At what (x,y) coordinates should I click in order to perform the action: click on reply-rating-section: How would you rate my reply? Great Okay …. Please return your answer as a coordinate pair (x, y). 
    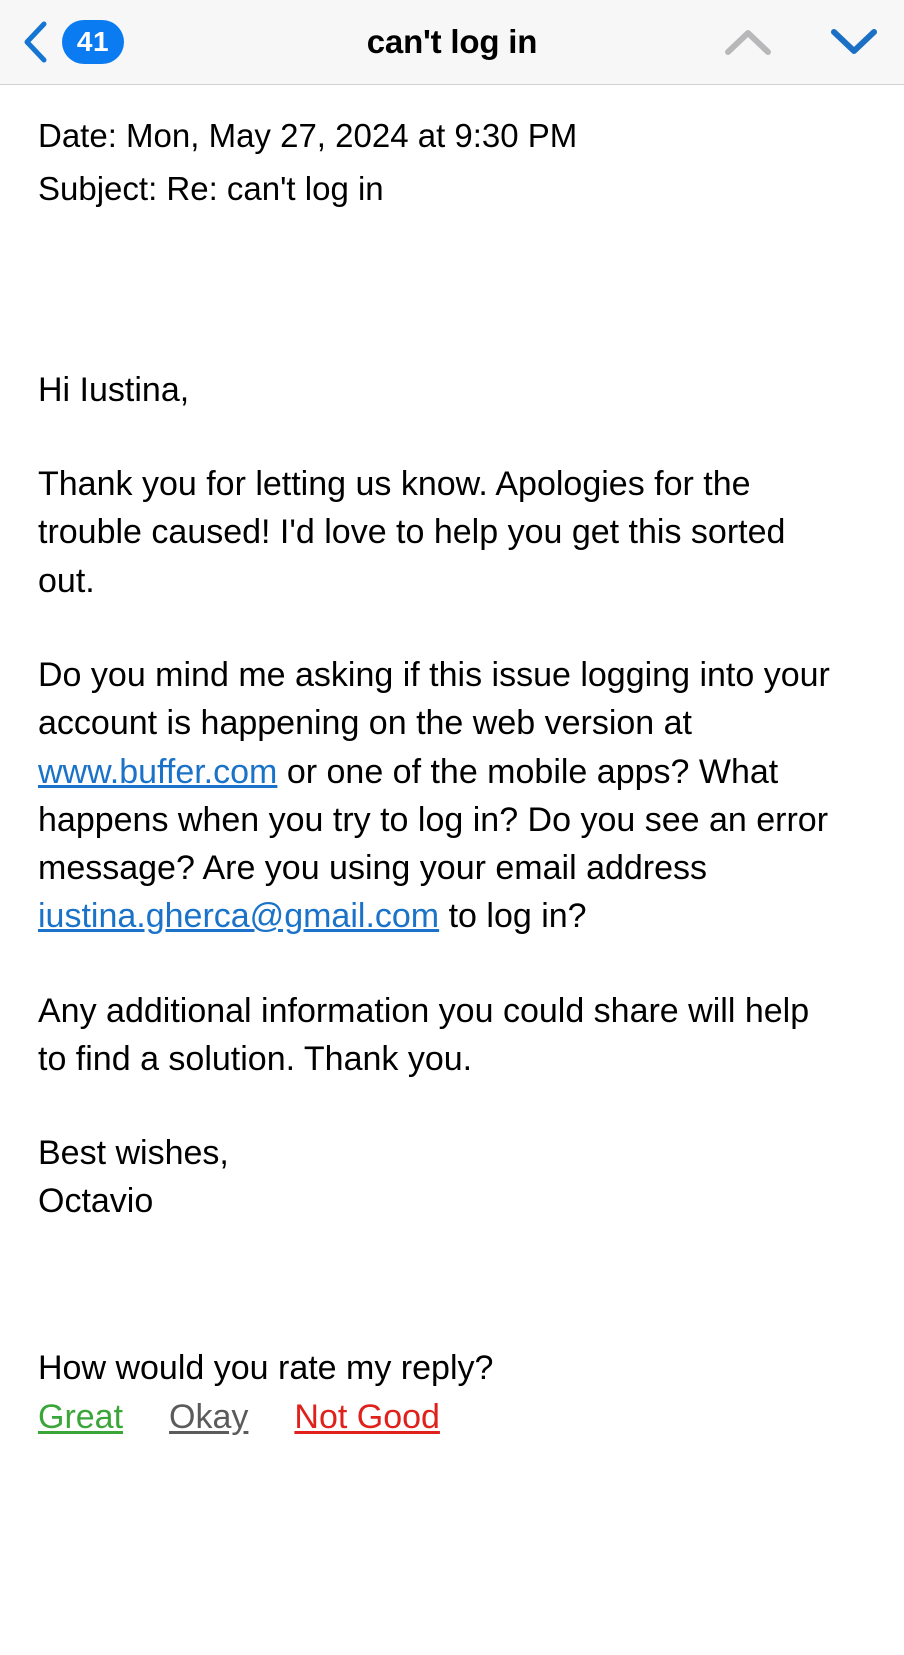
    Looking at the image, I should click on (452, 1391).